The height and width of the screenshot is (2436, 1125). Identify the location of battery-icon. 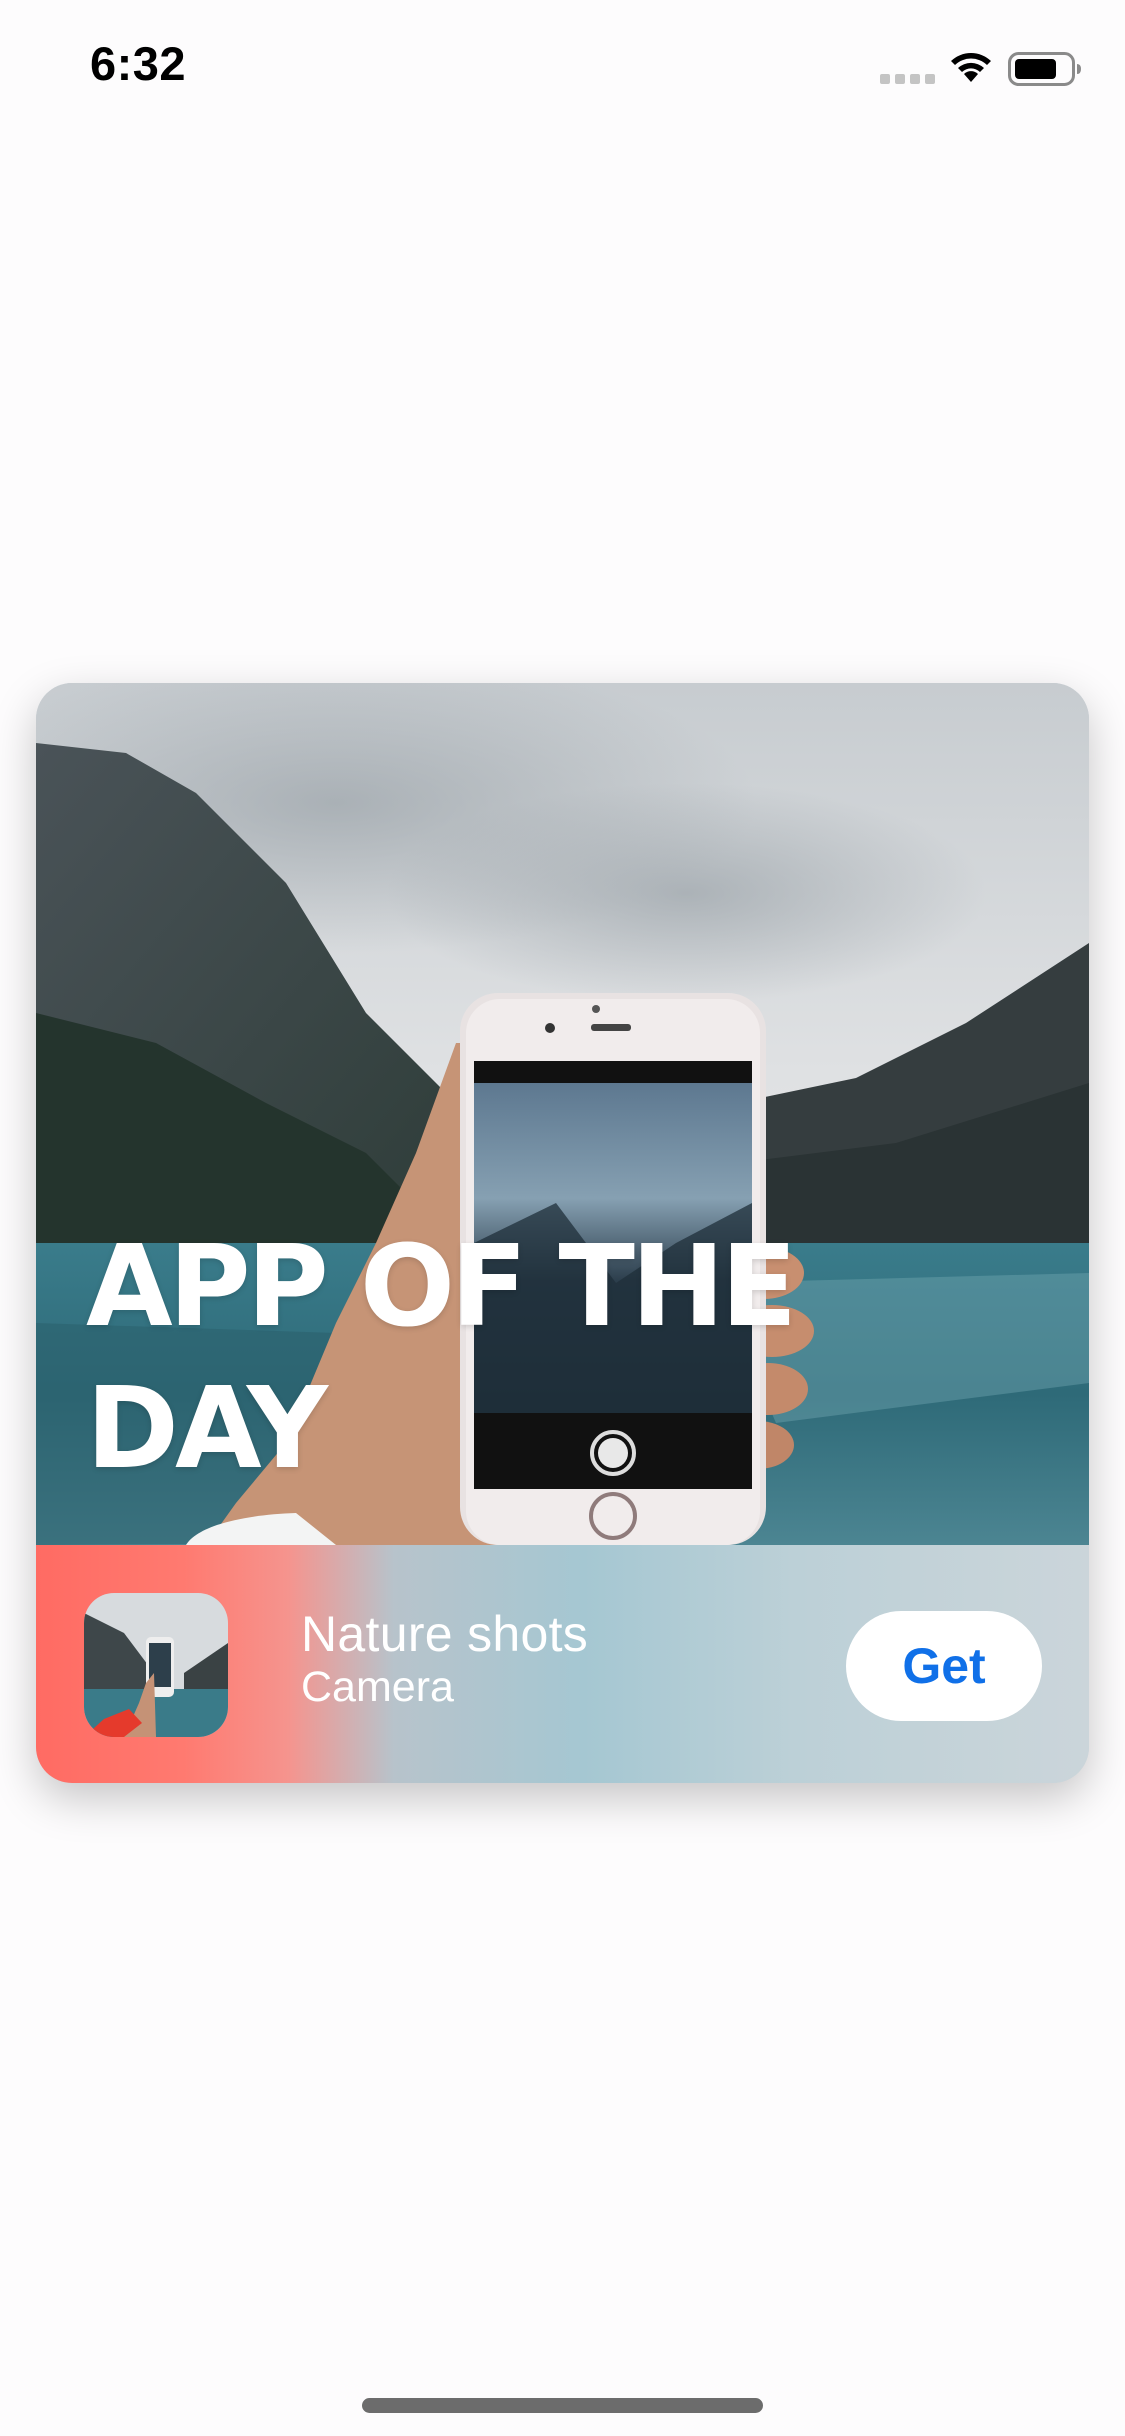
(1044, 69).